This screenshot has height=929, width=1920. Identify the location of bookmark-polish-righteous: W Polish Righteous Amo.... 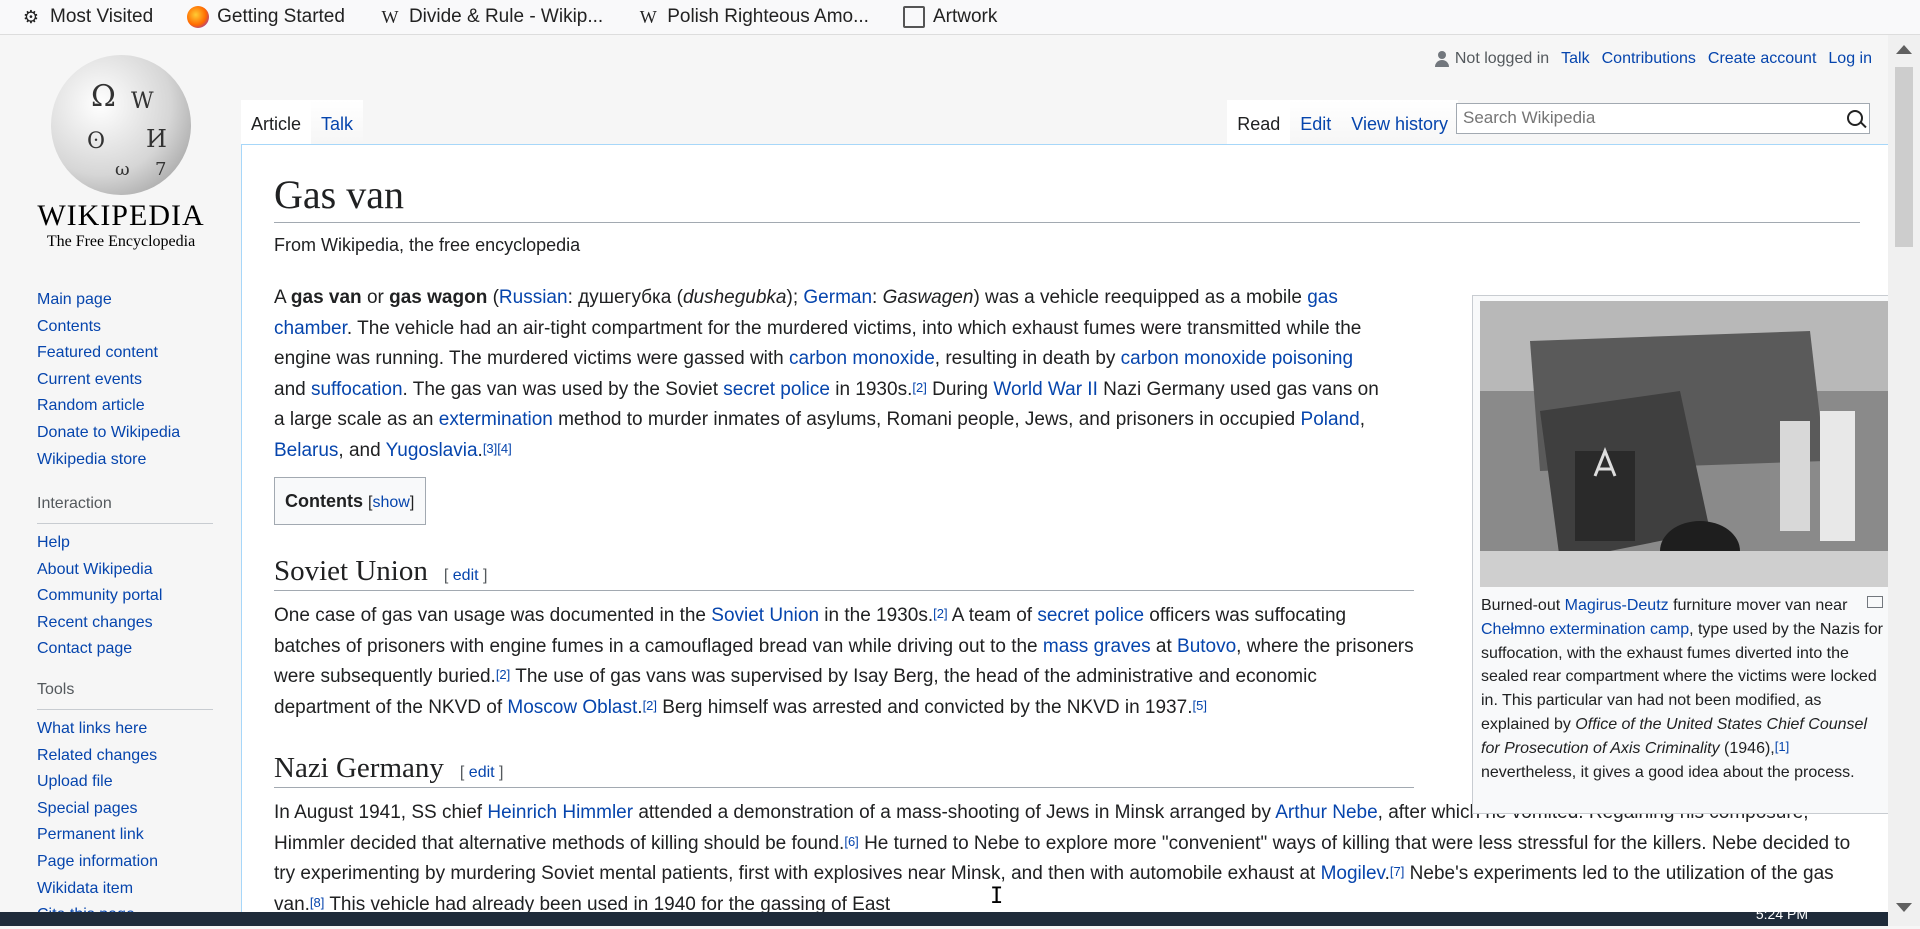
(753, 17).